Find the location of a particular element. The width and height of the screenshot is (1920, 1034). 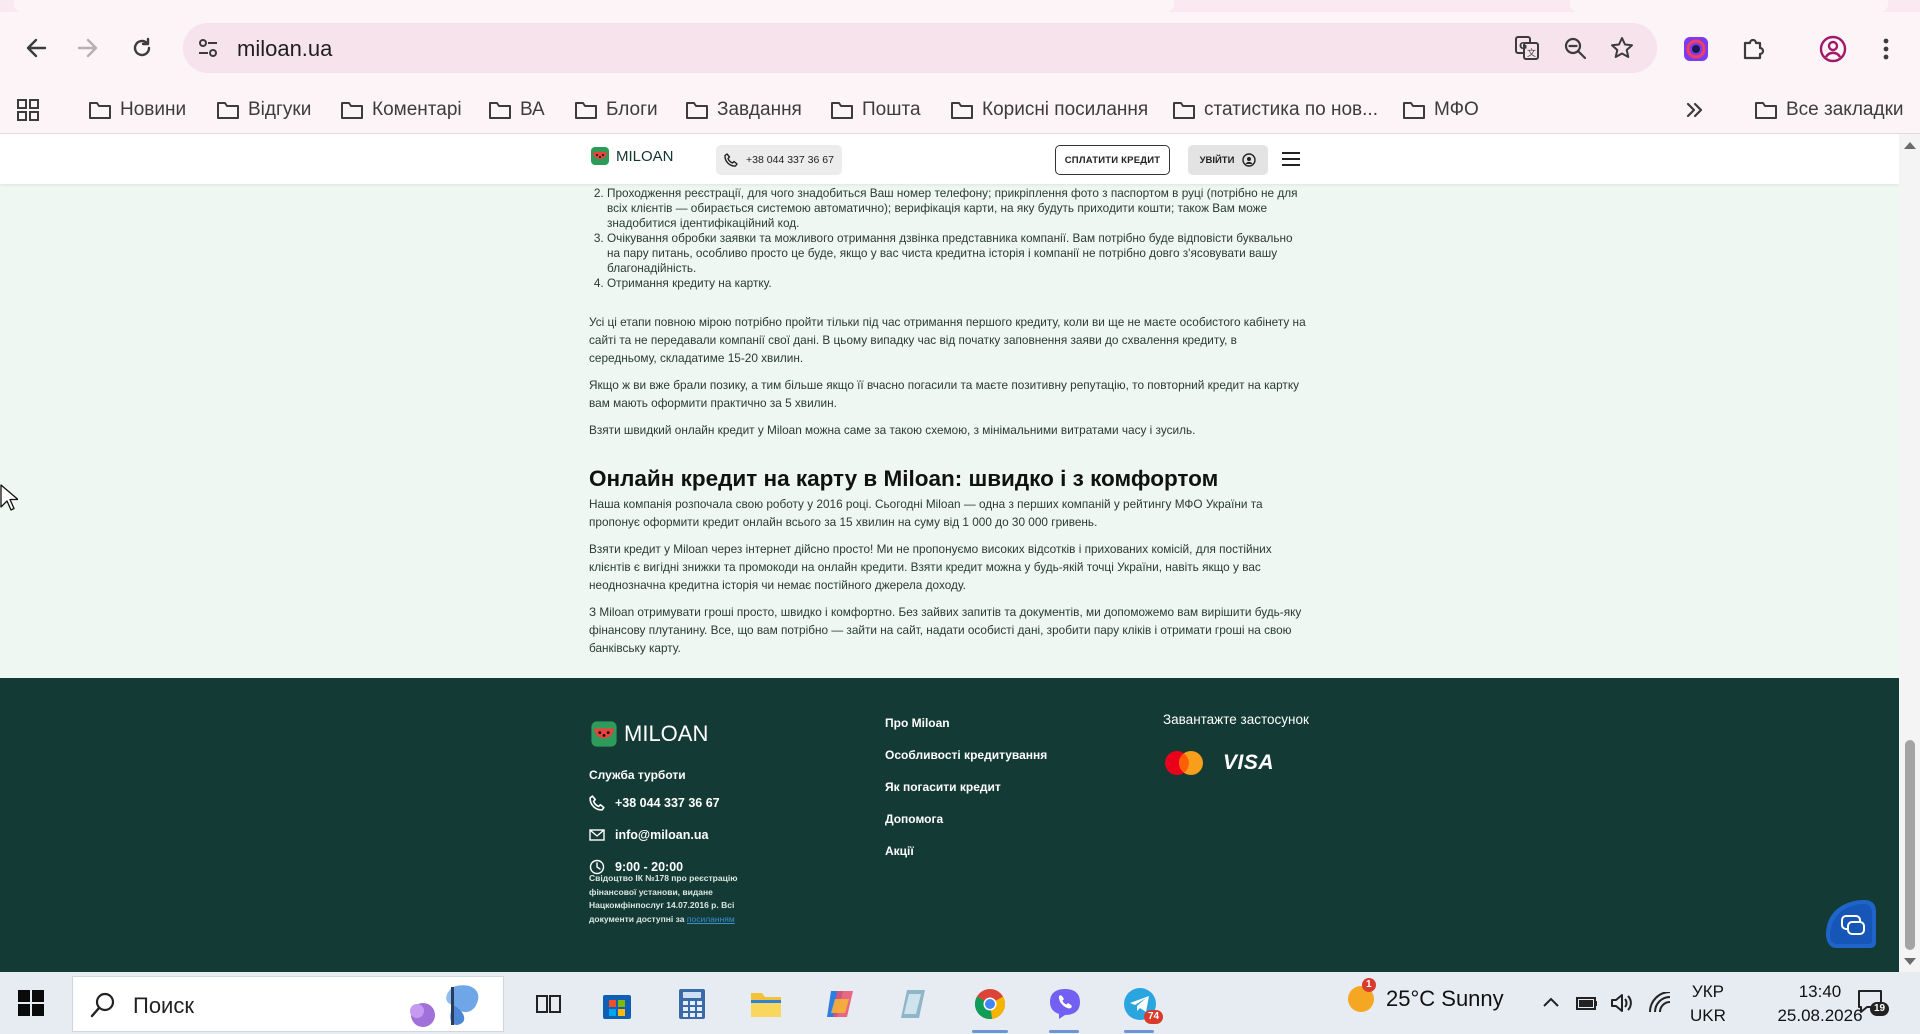

butterfly-flower-icon is located at coordinates (444, 1006).